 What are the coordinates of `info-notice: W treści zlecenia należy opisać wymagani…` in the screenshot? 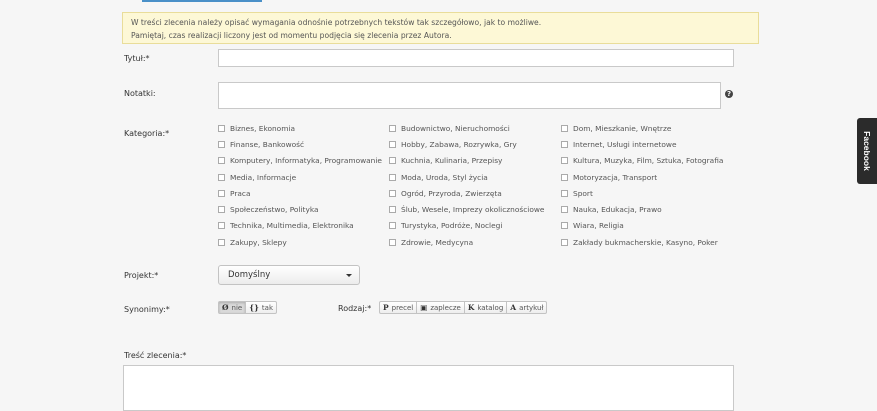 It's located at (440, 28).